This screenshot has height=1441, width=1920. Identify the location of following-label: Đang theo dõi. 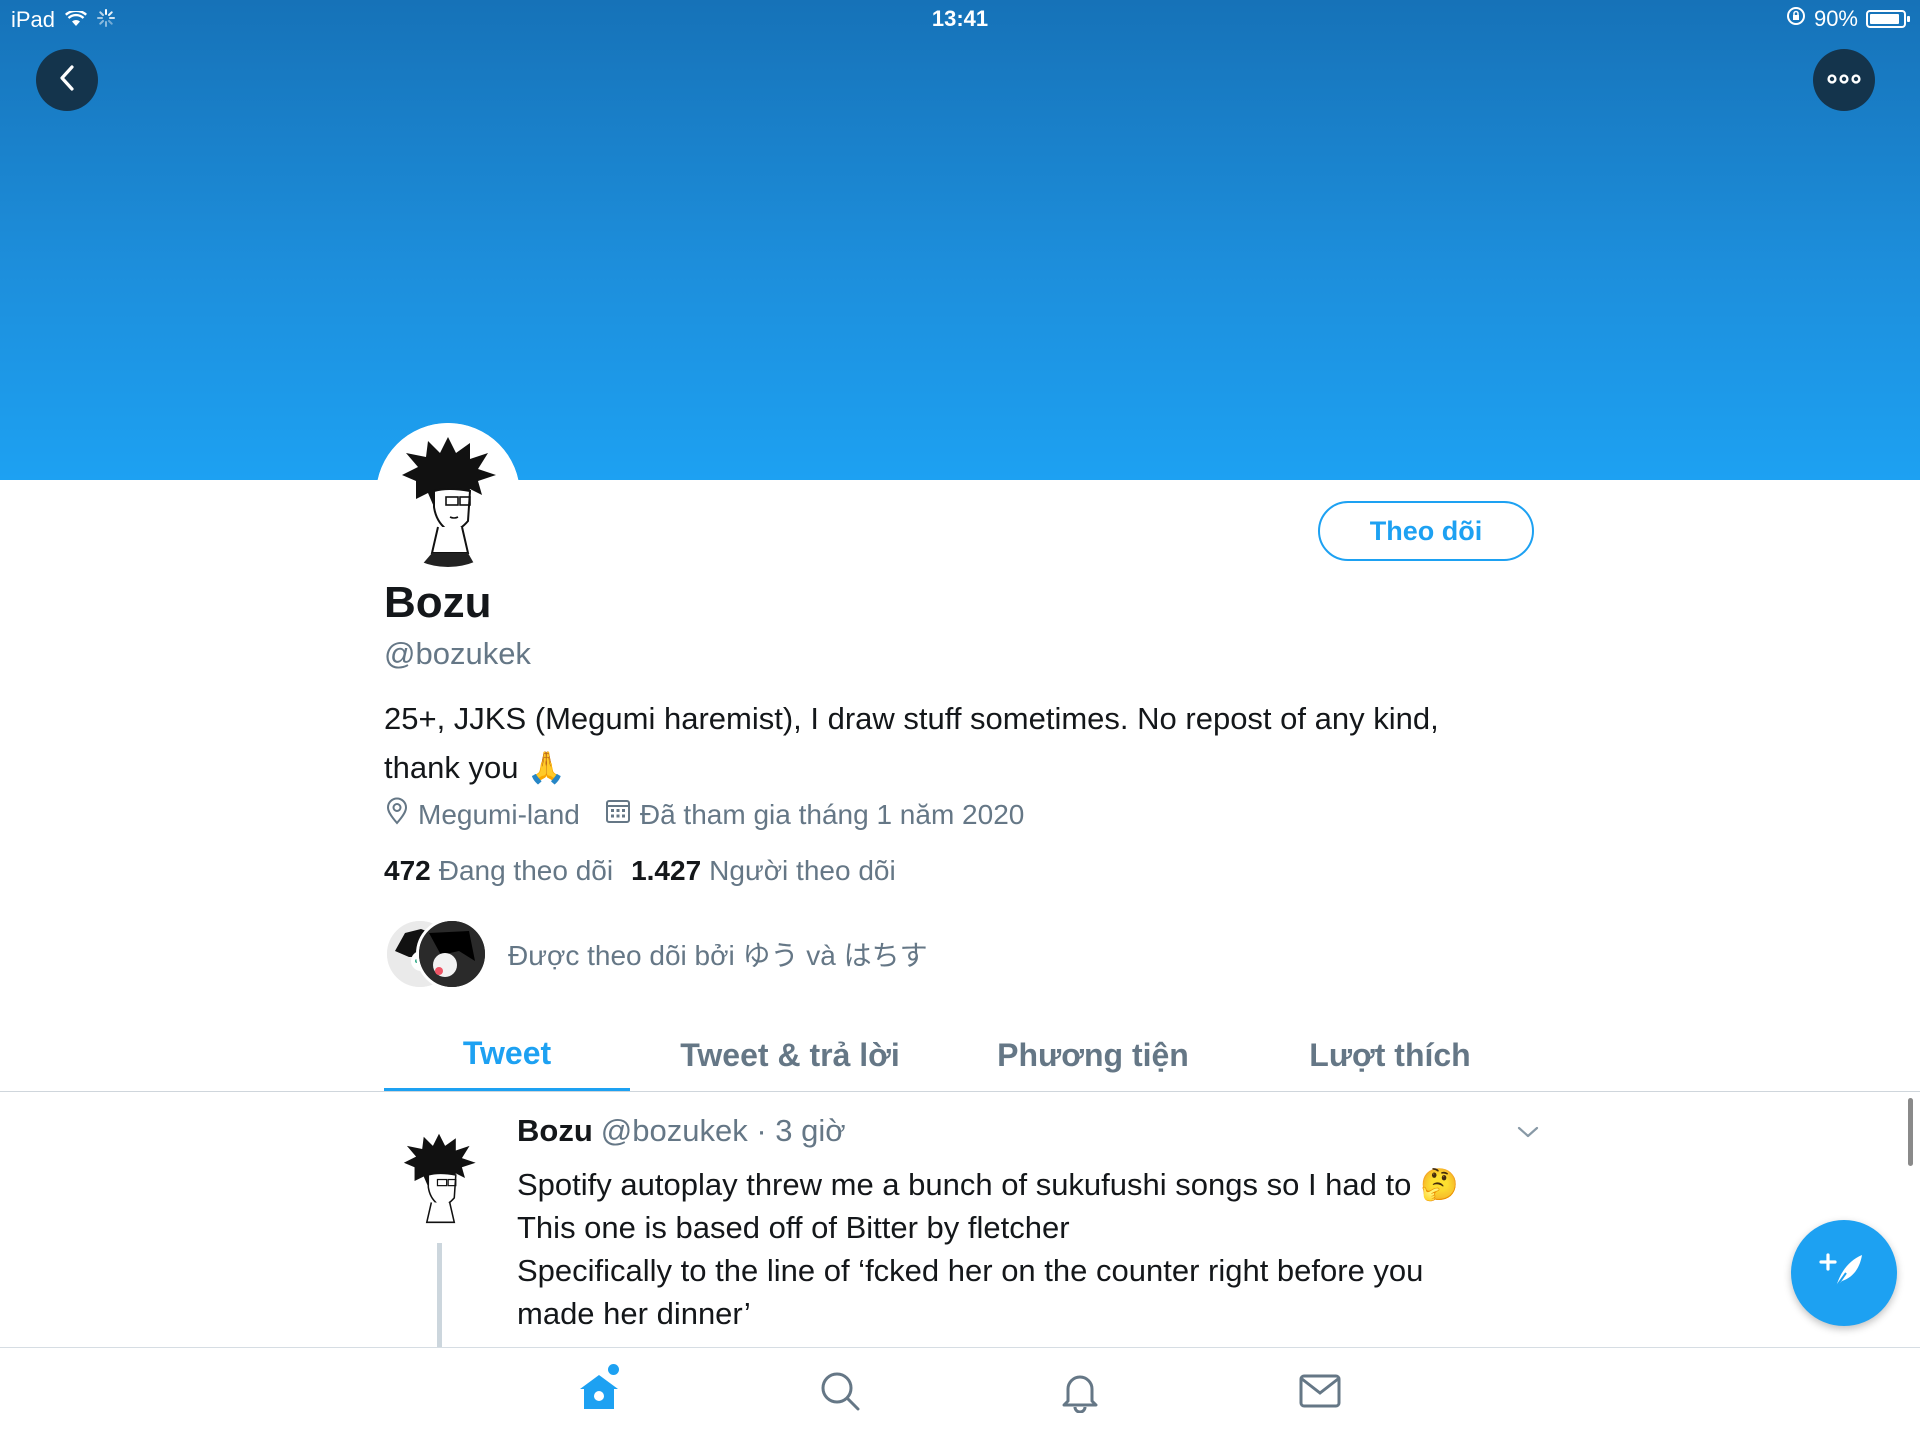
(526, 870).